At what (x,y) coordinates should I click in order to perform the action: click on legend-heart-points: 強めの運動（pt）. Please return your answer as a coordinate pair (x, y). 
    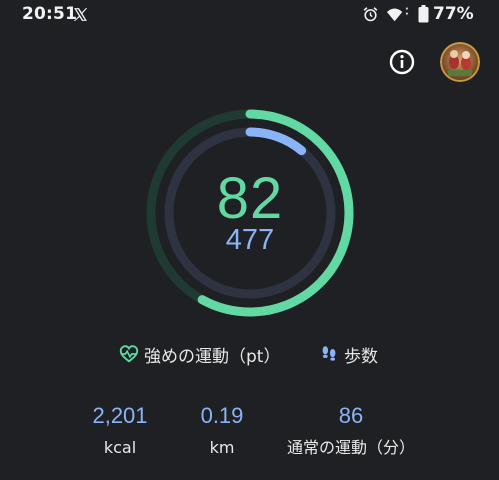
    Looking at the image, I should click on (199, 354).